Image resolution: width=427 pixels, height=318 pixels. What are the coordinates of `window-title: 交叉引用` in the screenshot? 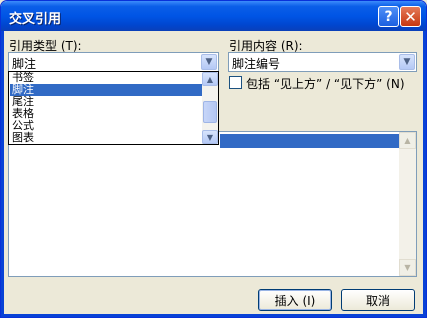 It's located at (35, 19).